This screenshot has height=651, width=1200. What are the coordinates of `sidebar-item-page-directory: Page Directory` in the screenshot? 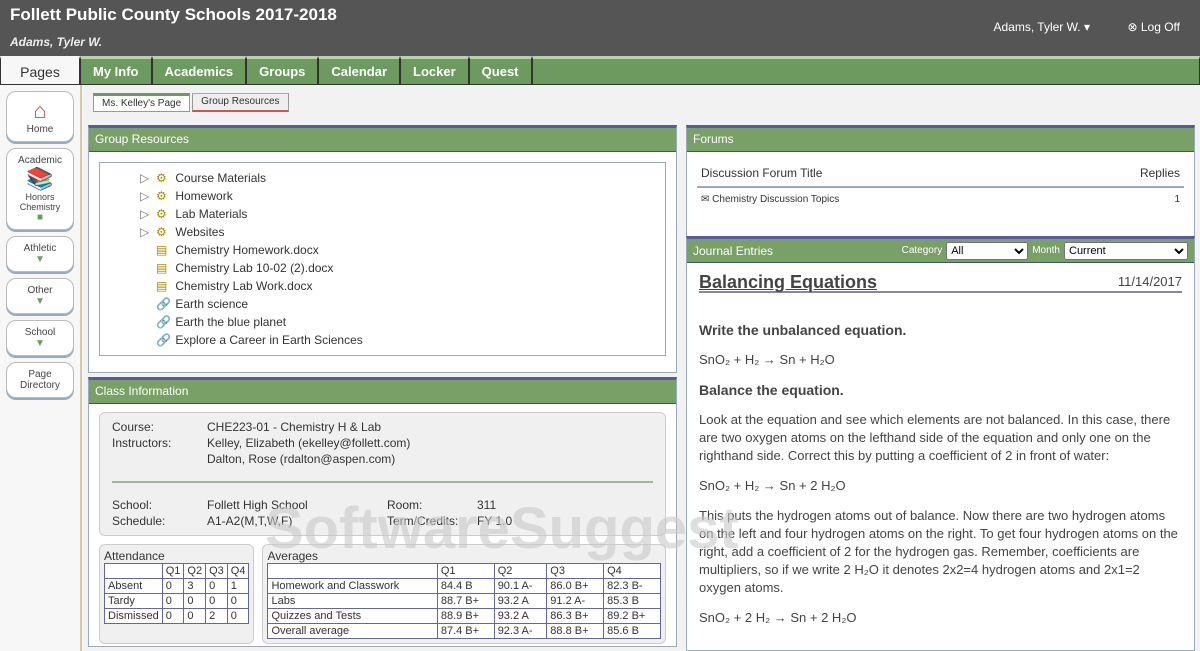 It's located at (40, 380).